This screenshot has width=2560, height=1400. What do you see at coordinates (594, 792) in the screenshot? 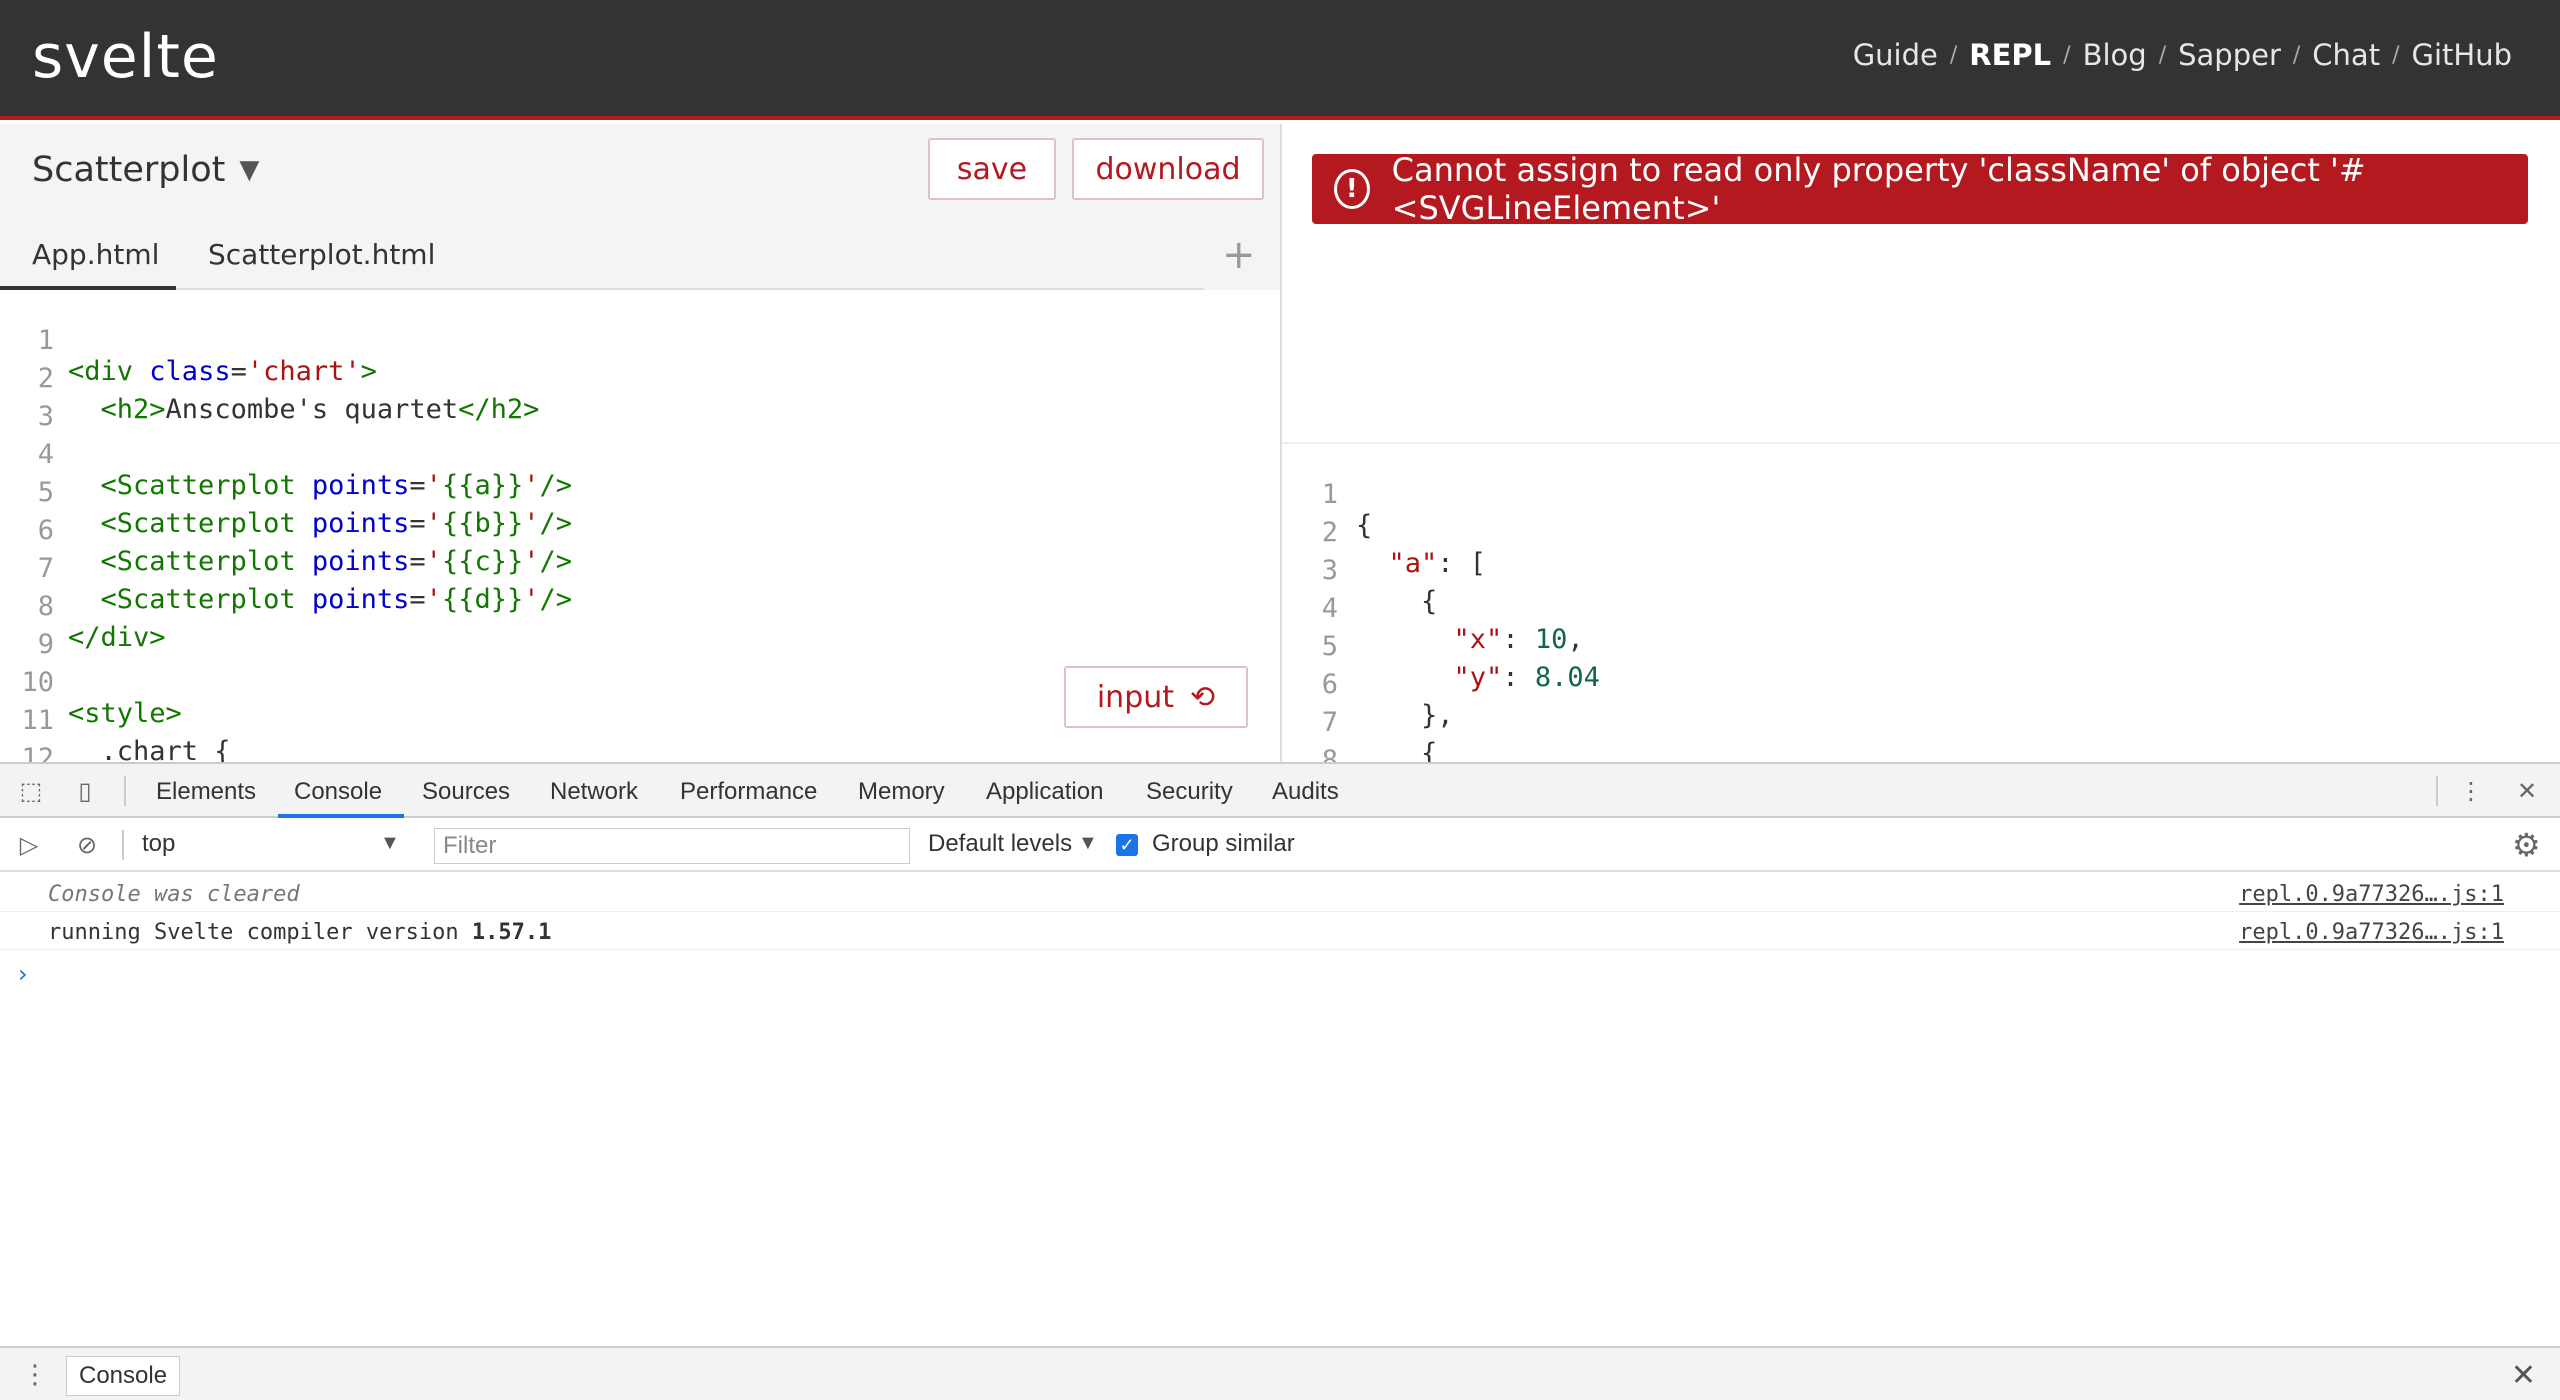
I see `tab-network: Network` at bounding box center [594, 792].